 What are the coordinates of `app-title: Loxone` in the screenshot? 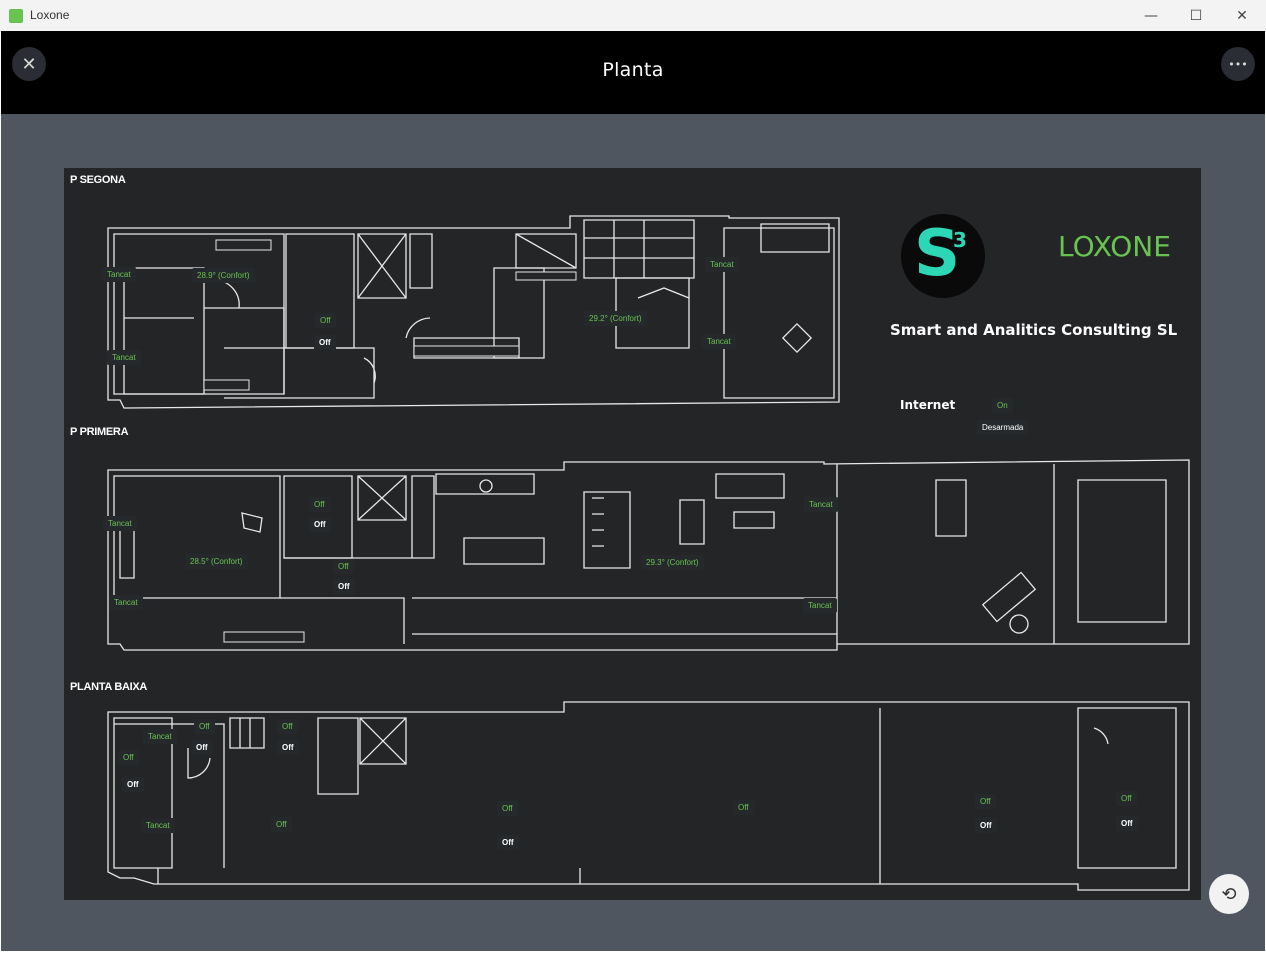 It's located at (50, 15).